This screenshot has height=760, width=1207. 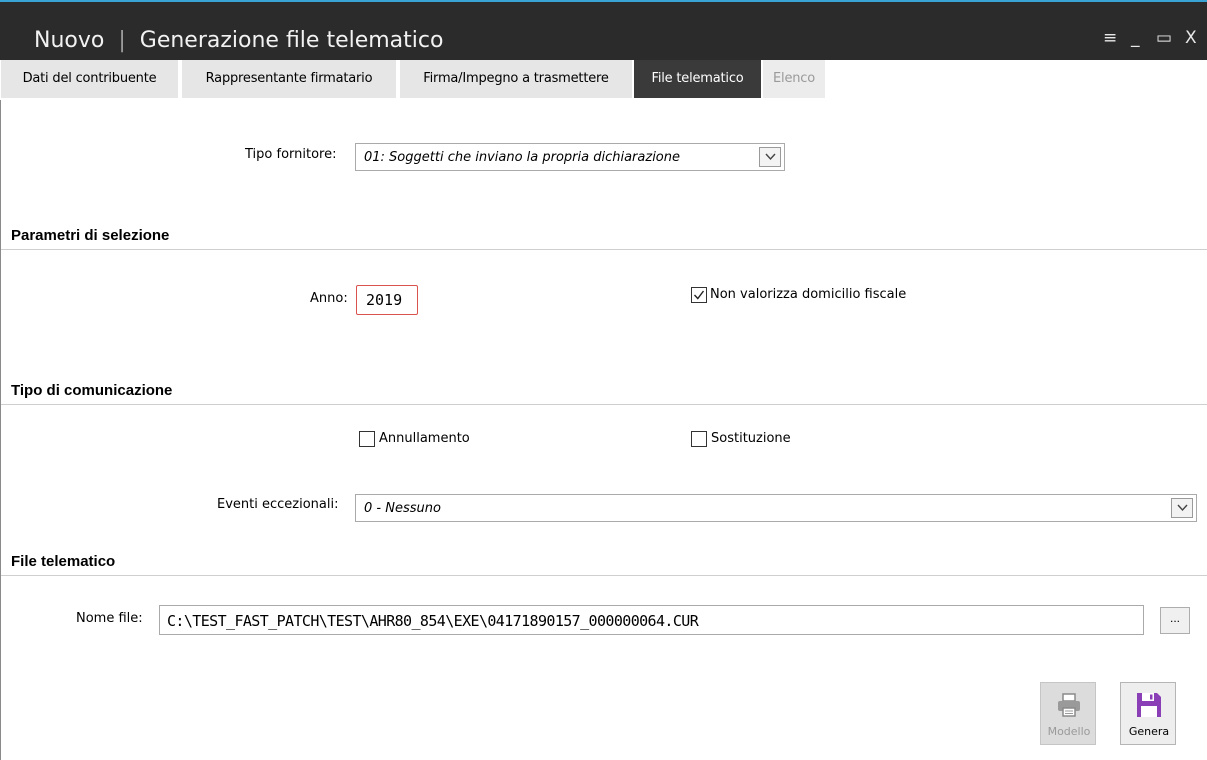 I want to click on tab-file-telematico: File telematico, so click(x=697, y=79).